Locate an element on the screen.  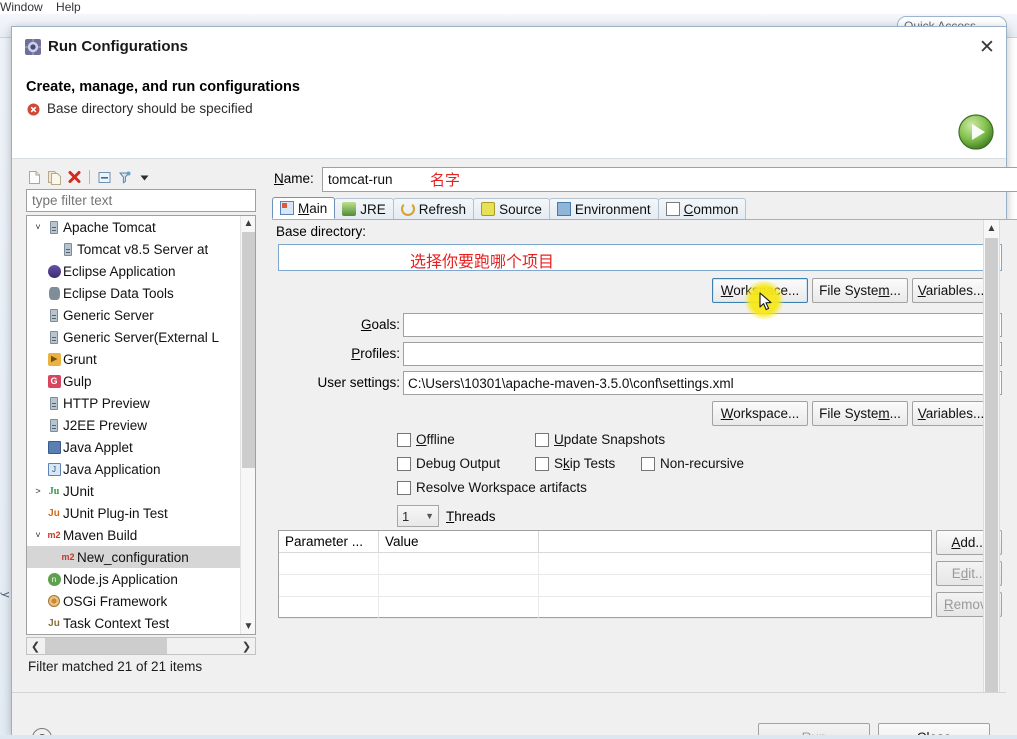
tree-item-junit-plug-in-test: Ju JUnit Plug-in Test is located at coordinates (134, 513).